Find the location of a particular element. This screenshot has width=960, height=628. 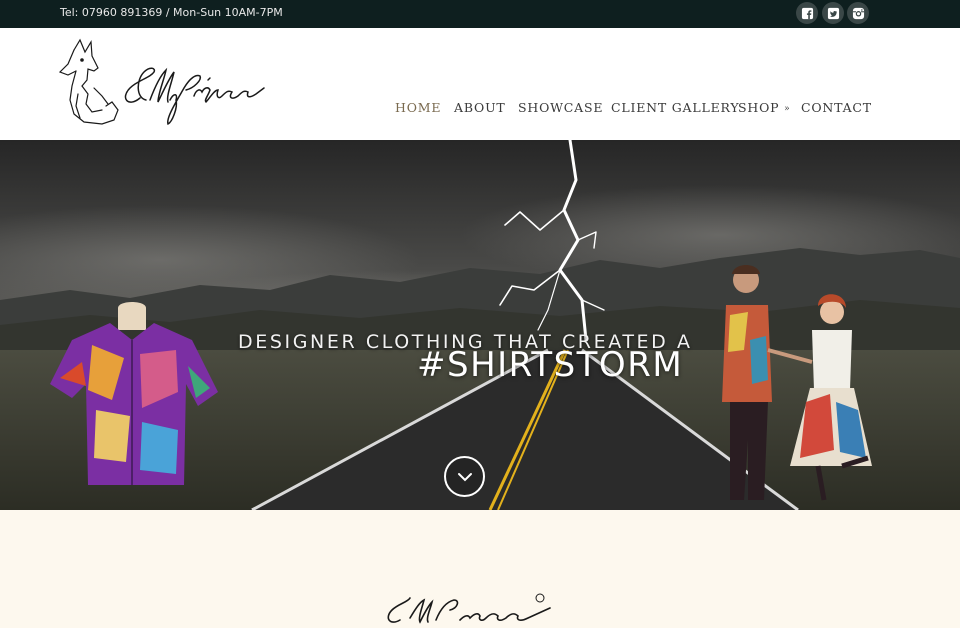

facebook-icon is located at coordinates (807, 13).